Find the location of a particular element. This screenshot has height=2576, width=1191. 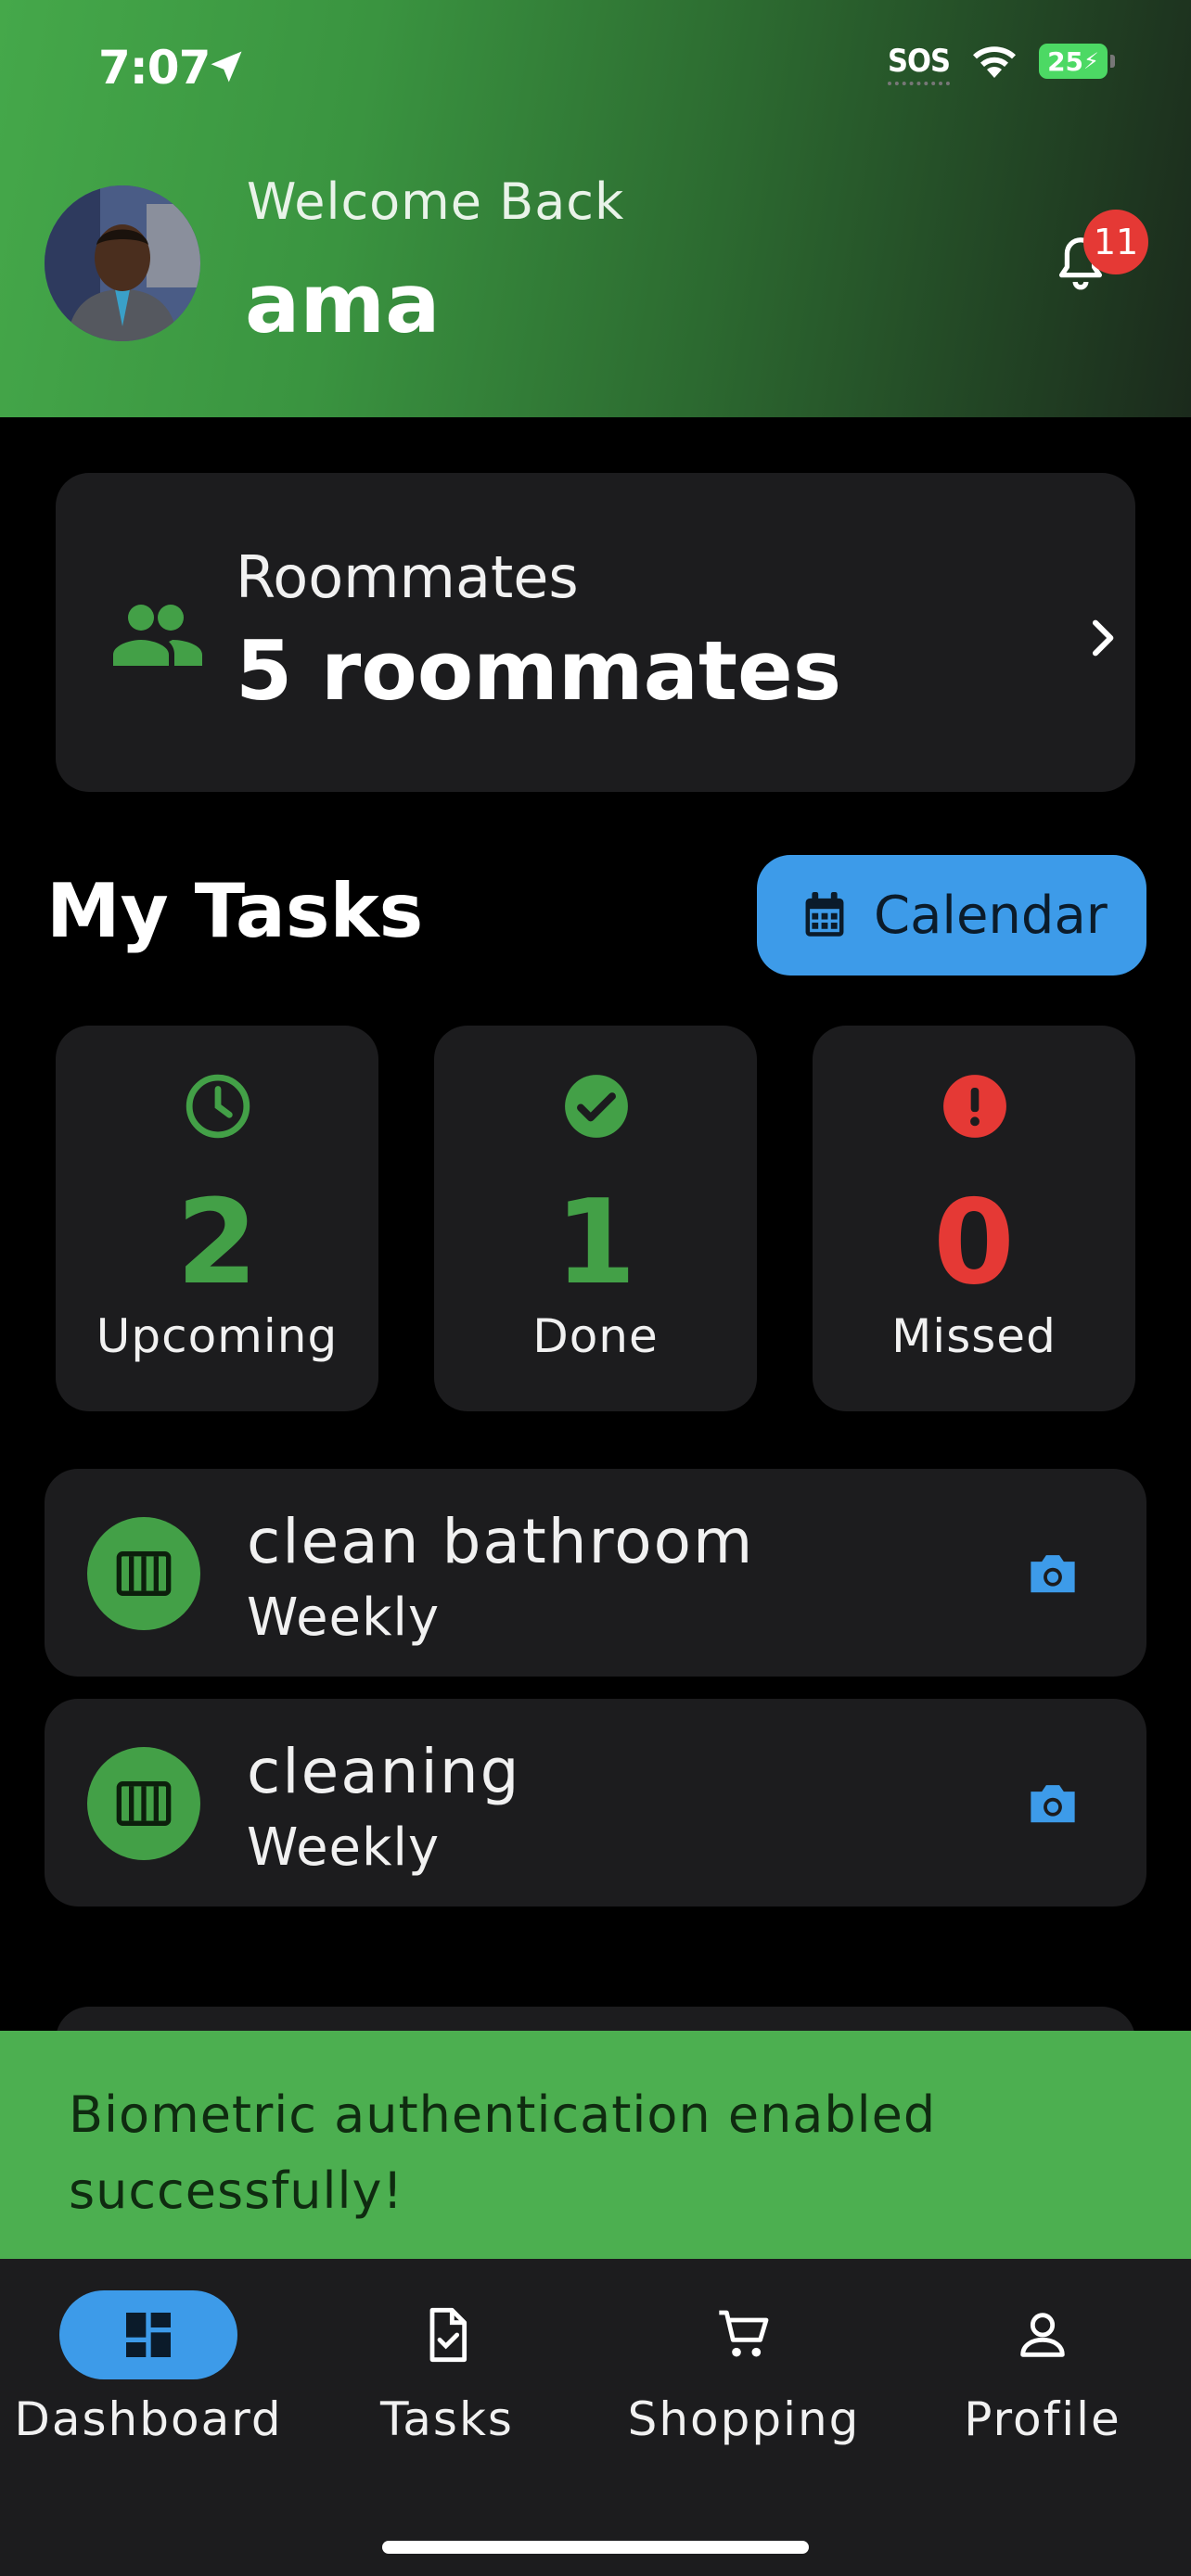

roommates-card: Roommates 5 roommates is located at coordinates (595, 632).